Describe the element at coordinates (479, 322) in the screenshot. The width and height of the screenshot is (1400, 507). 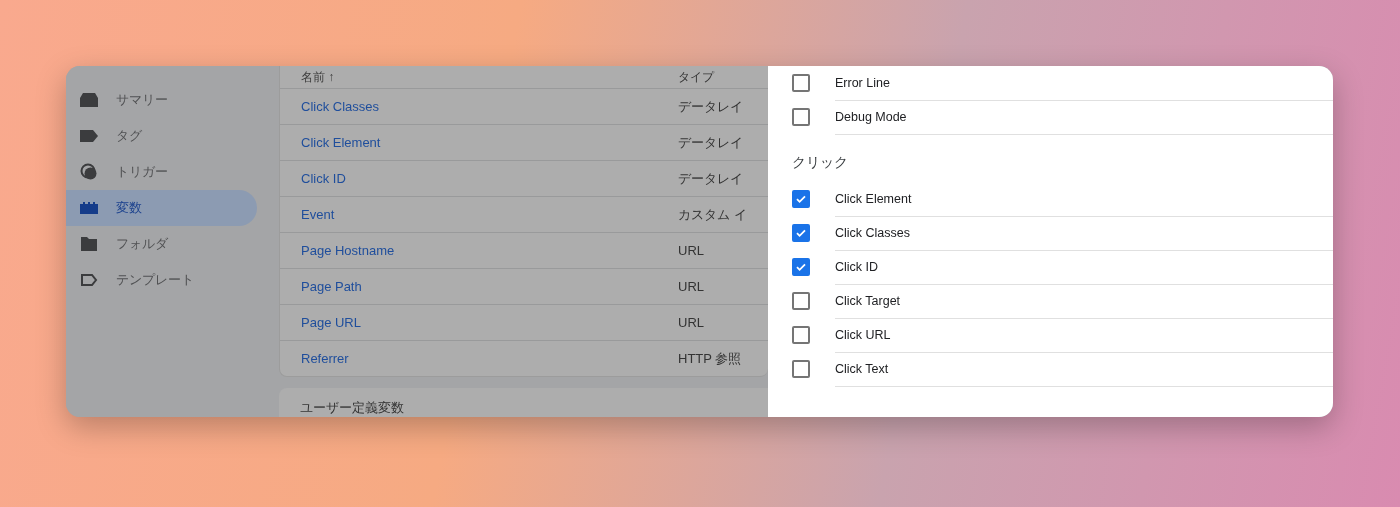
I see `variable-link: Page URL` at that location.